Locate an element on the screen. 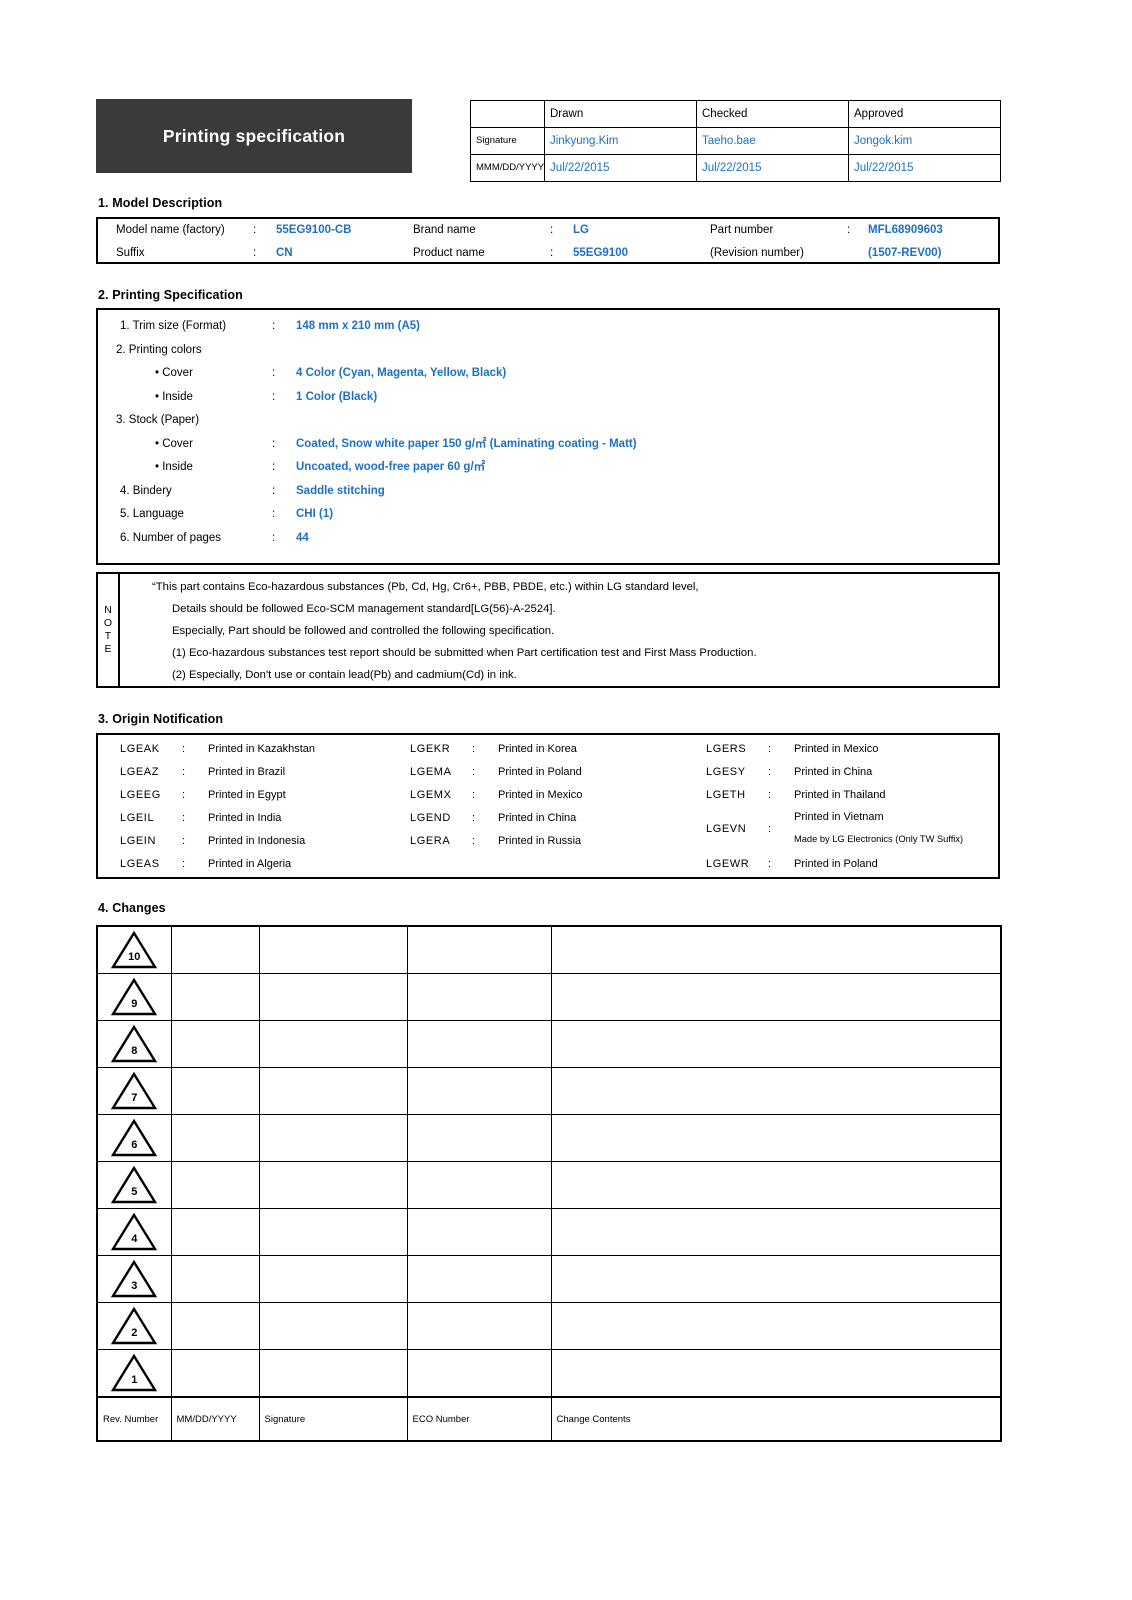 The height and width of the screenshot is (1600, 1132). section-heading-origin-notification: 3. Origin Notification is located at coordinates (161, 719).